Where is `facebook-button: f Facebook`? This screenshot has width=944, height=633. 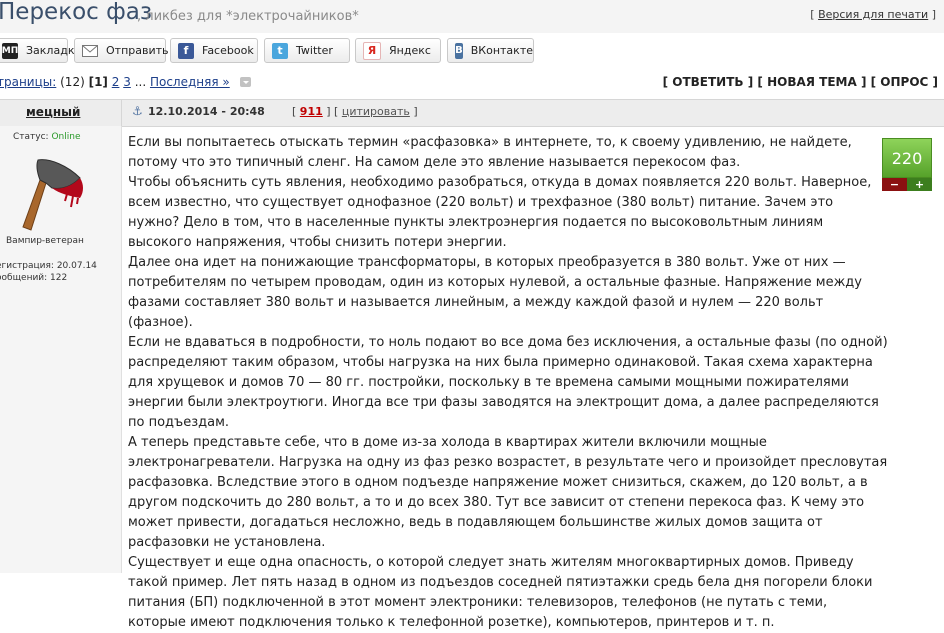 facebook-button: f Facebook is located at coordinates (214, 50).